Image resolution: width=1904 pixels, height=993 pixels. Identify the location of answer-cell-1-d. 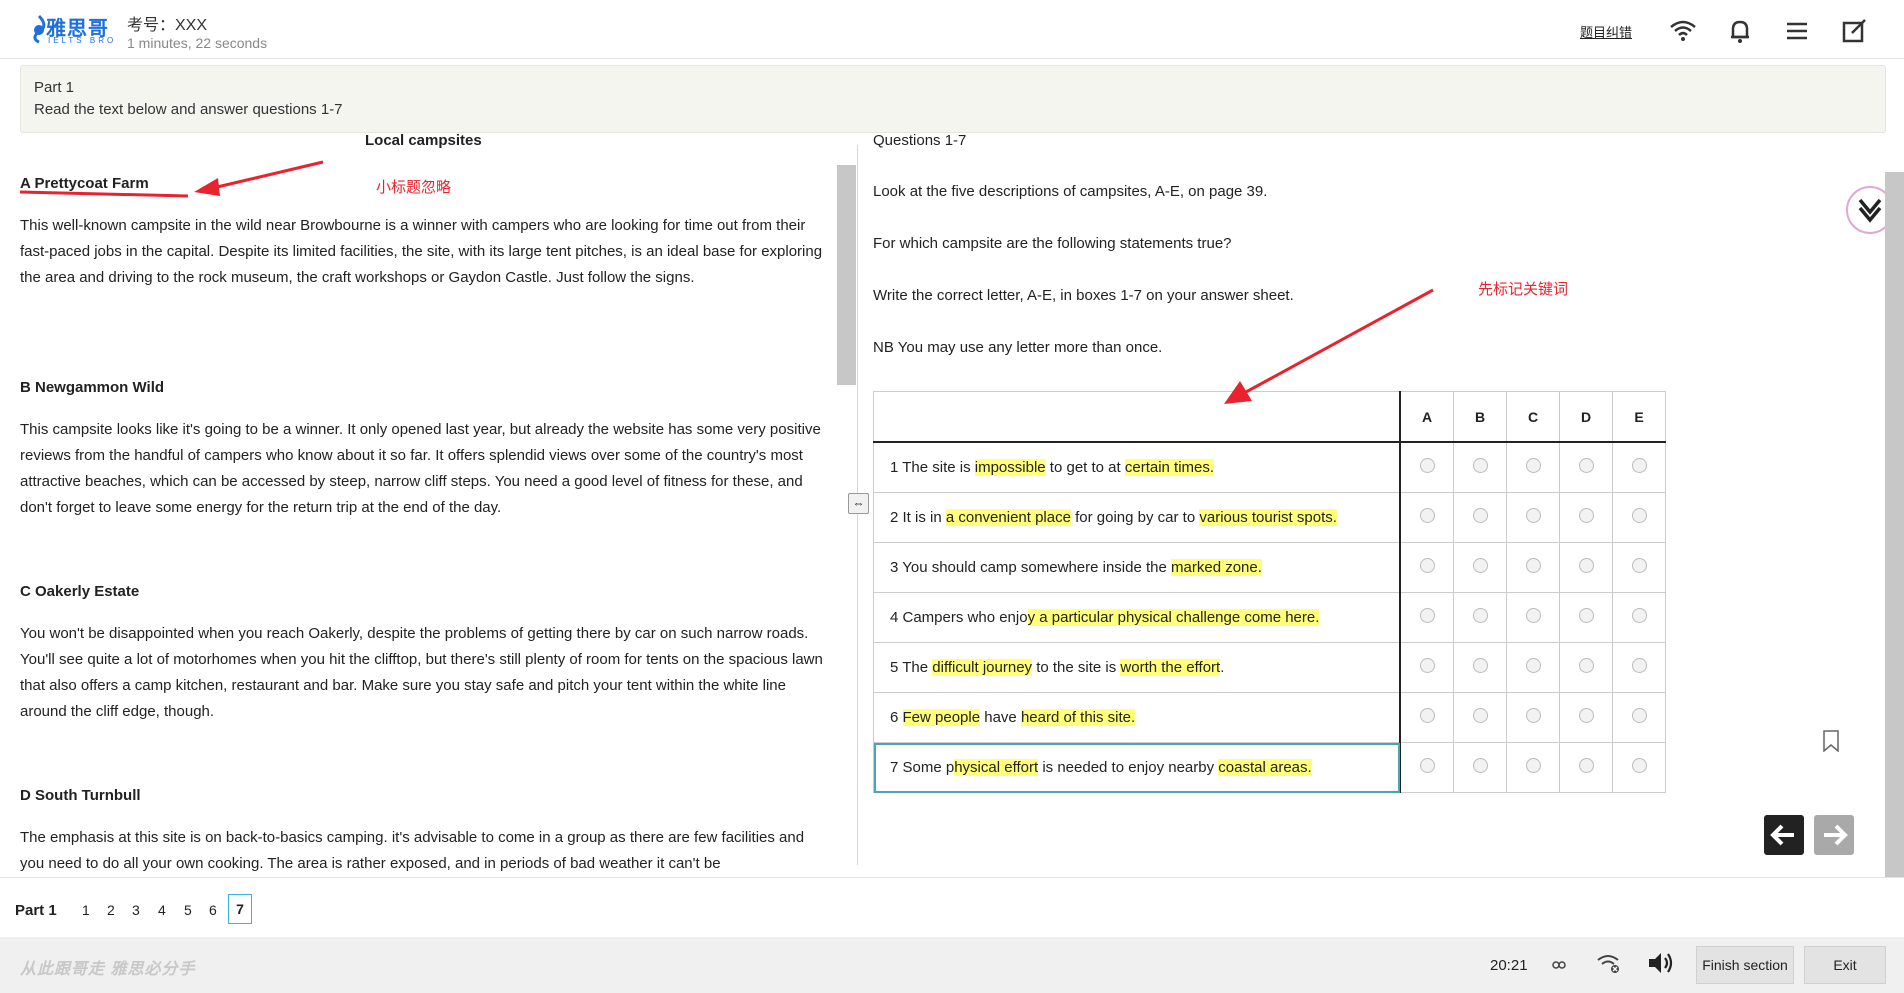
(1586, 467).